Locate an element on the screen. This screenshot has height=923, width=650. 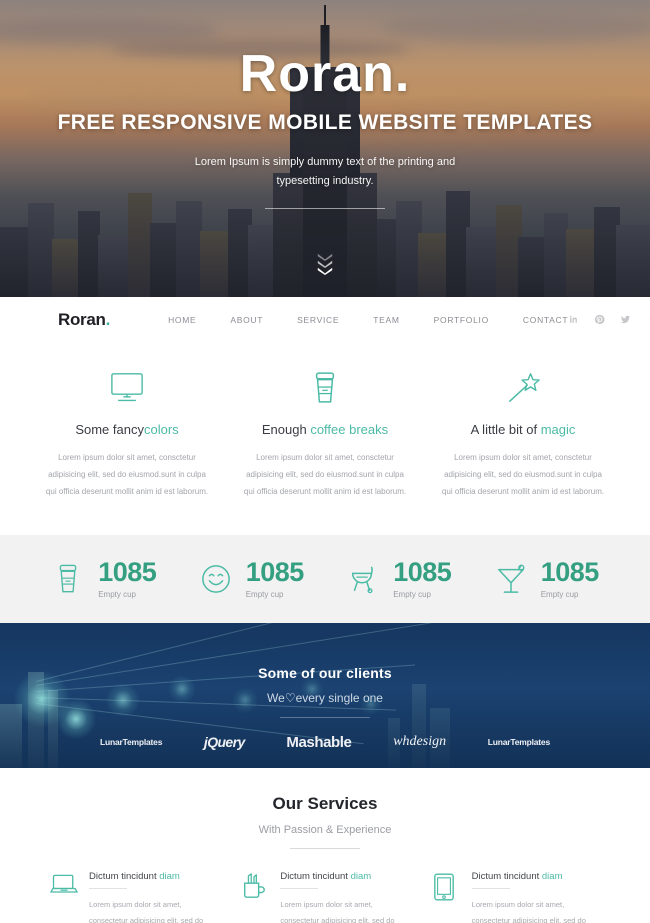
hero-title: Roran. is located at coordinates (325, 74).